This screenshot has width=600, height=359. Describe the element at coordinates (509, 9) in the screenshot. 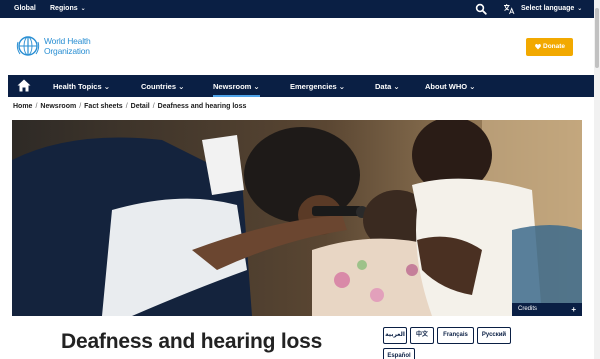

I see `translate-icon` at that location.